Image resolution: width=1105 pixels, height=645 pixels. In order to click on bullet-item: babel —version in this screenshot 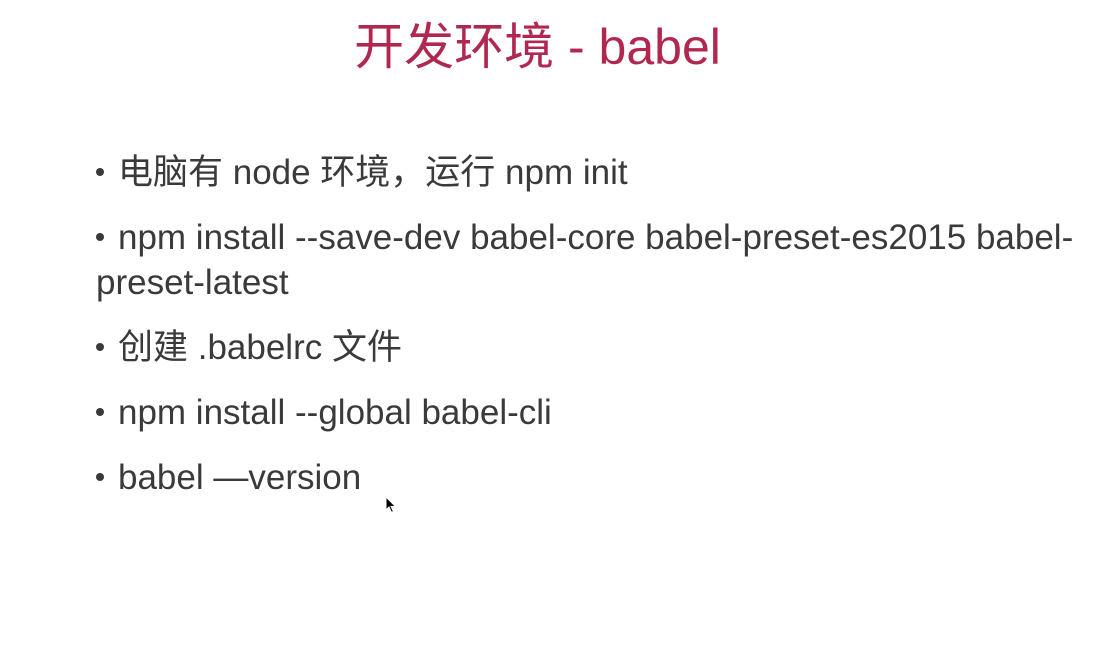, I will do `click(591, 477)`.